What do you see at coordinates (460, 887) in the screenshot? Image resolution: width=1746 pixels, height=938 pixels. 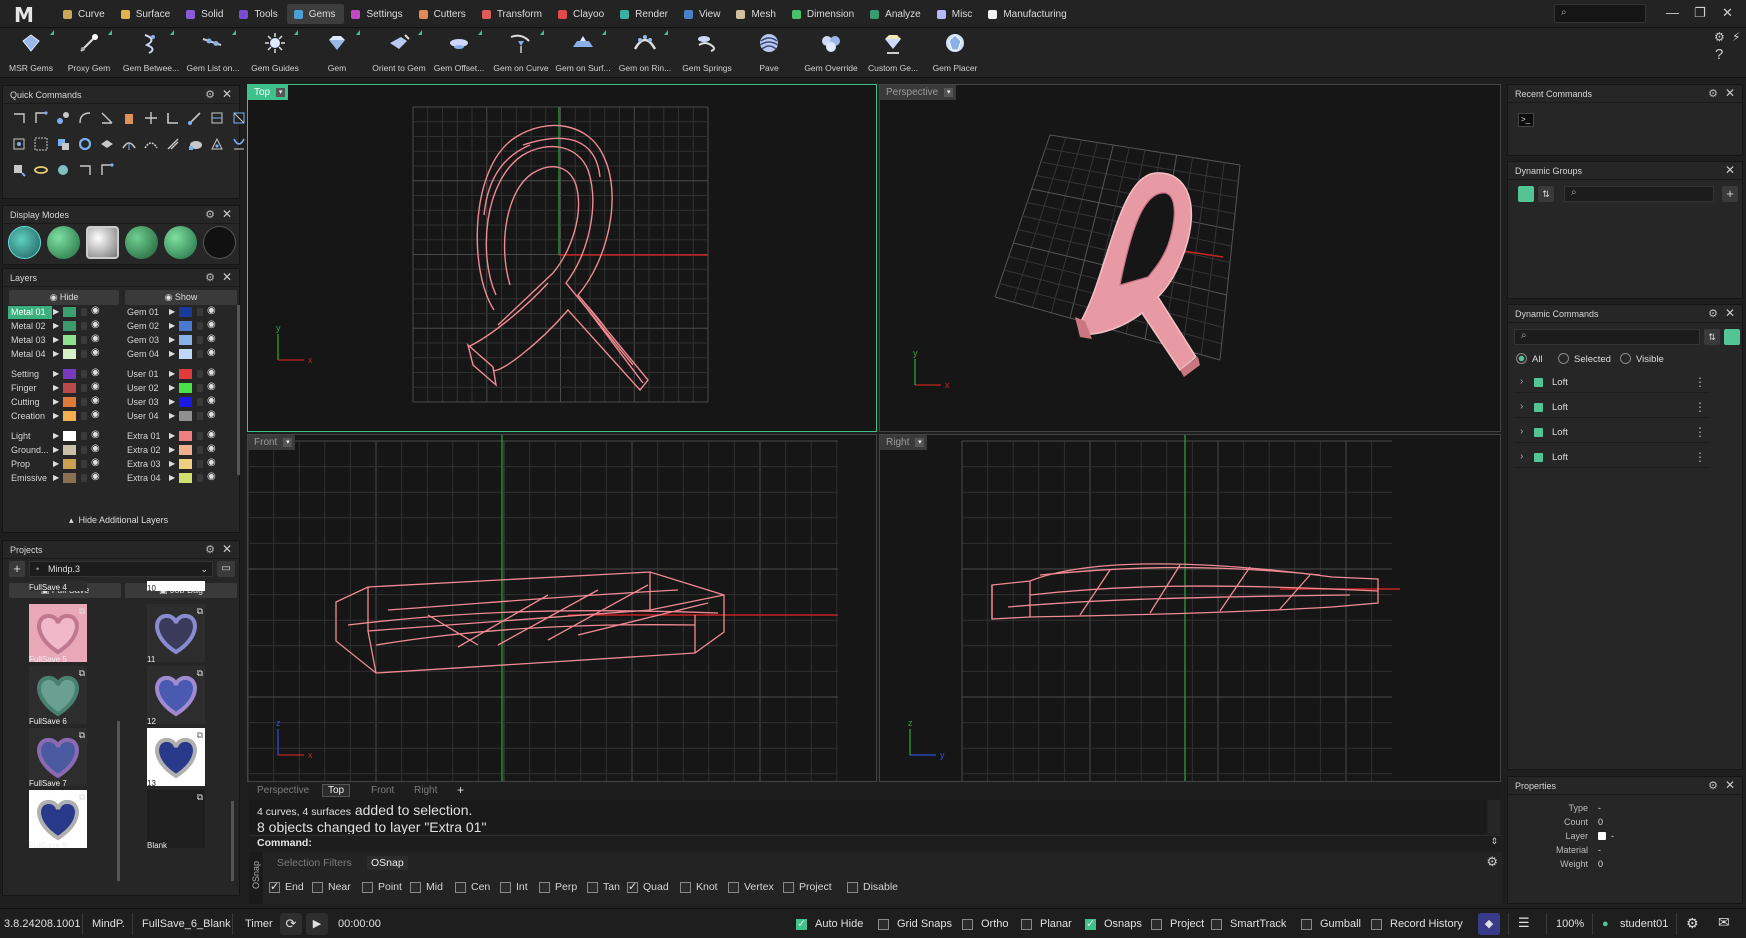 I see `osnap-checkbox-cen` at bounding box center [460, 887].